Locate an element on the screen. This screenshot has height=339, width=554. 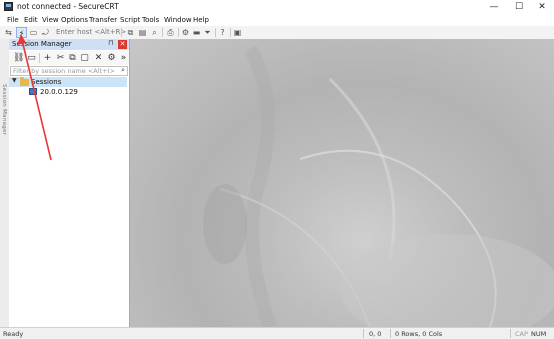
panel-close-button: ✕ is located at coordinates (122, 44).